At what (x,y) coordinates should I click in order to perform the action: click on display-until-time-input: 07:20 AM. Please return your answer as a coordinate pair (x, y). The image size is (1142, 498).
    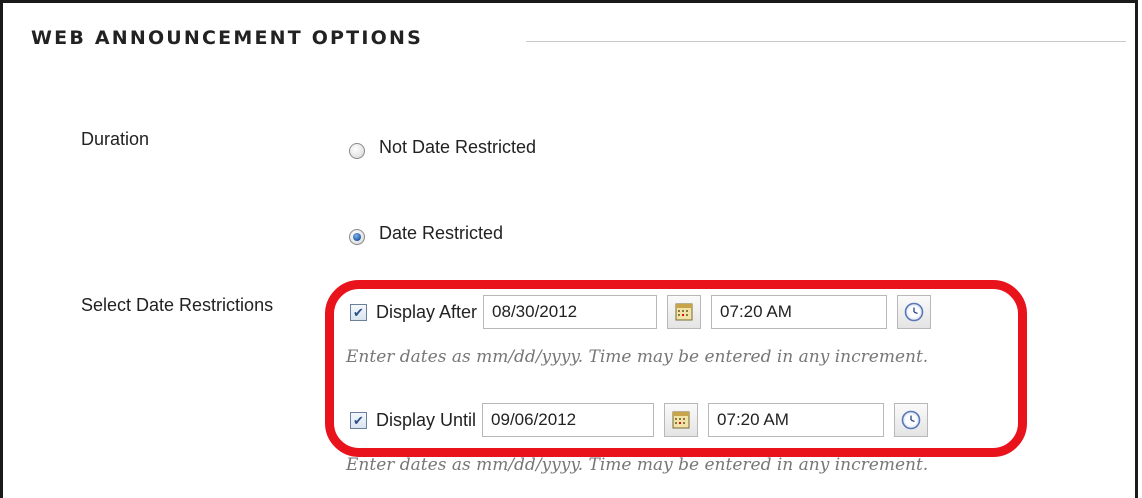
    Looking at the image, I should click on (796, 420).